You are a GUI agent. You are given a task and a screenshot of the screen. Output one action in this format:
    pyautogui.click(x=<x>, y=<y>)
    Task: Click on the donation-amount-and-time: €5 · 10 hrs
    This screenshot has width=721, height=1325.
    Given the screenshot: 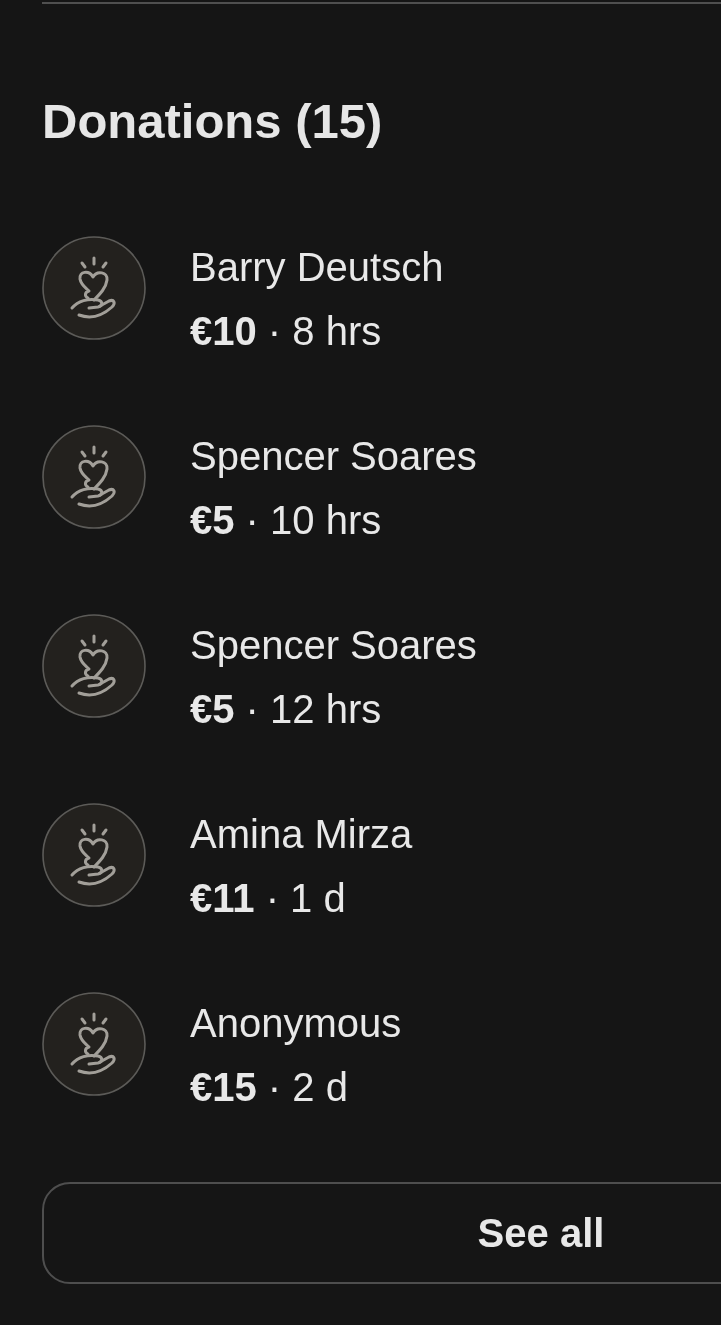 What is the action you would take?
    pyautogui.click(x=286, y=520)
    